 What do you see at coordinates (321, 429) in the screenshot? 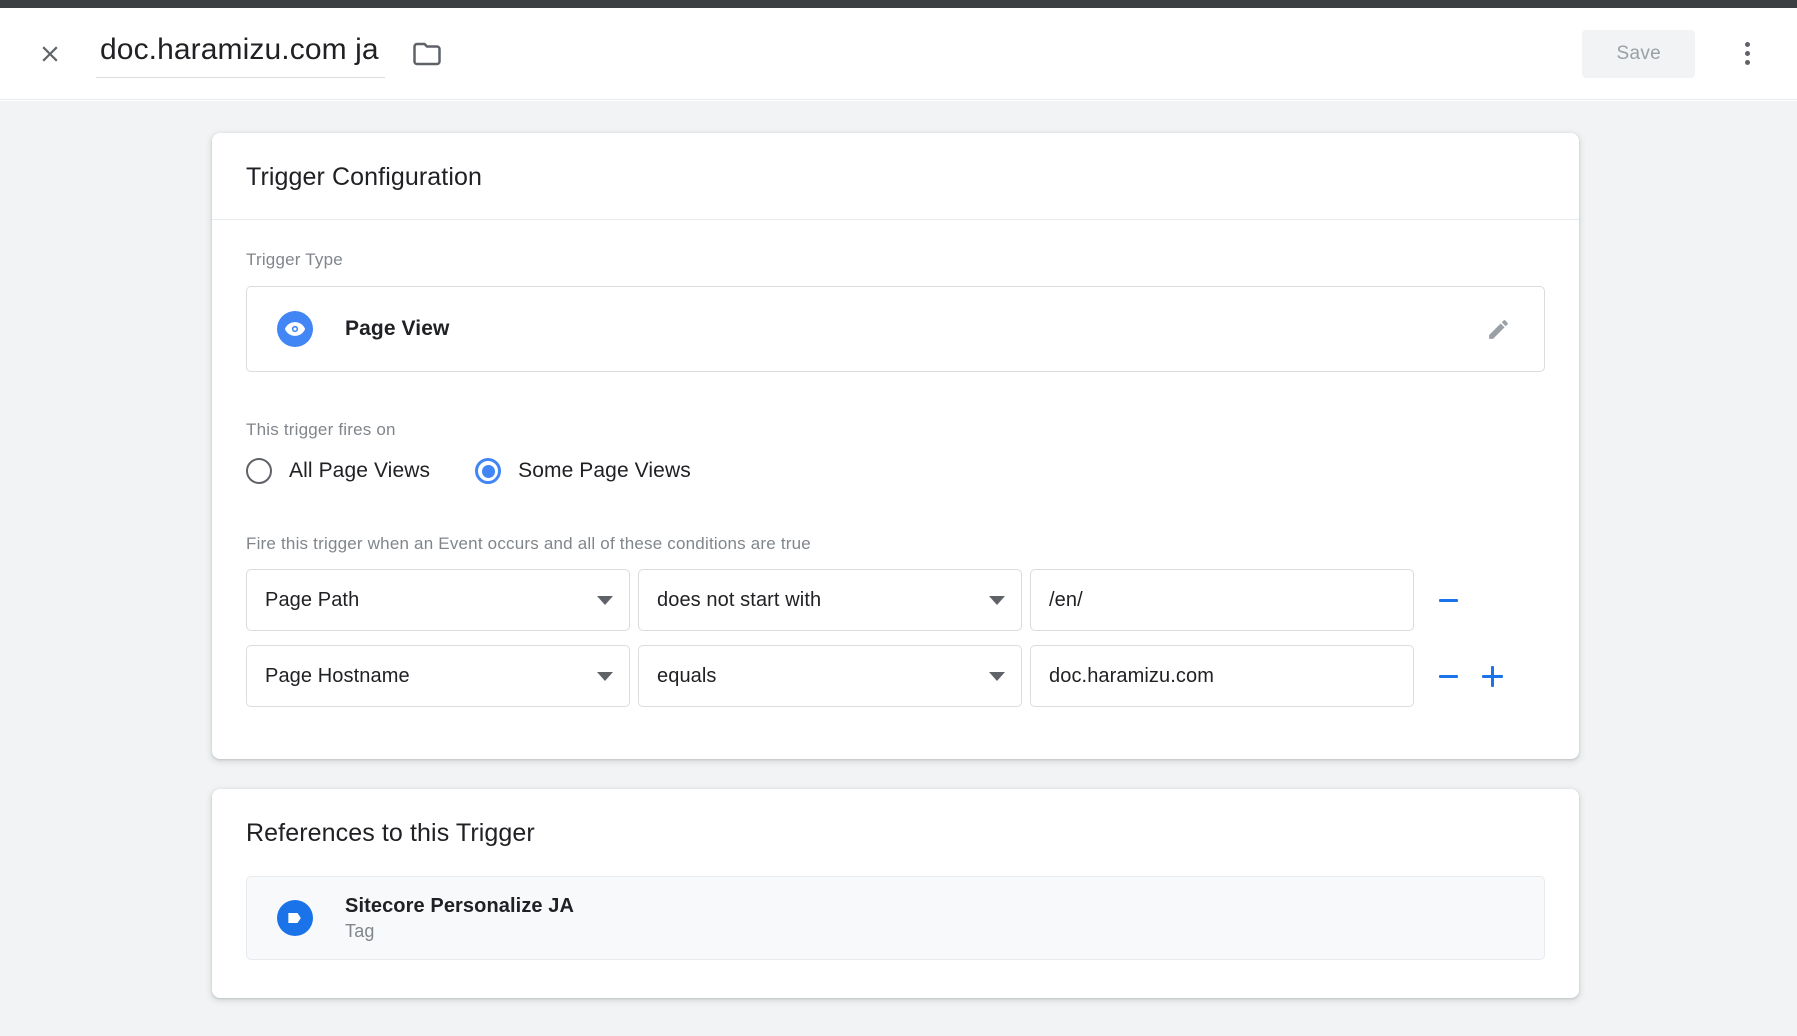
I see `fires-on-label: This trigger fires on` at bounding box center [321, 429].